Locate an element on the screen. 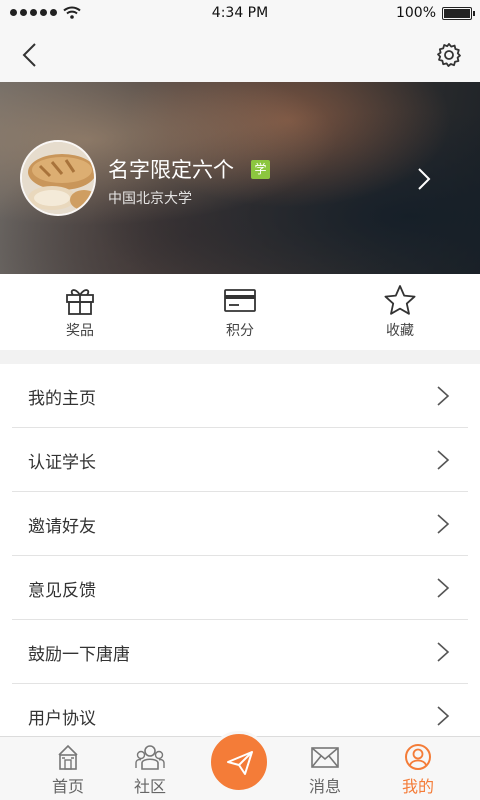  community-icon is located at coordinates (150, 757).